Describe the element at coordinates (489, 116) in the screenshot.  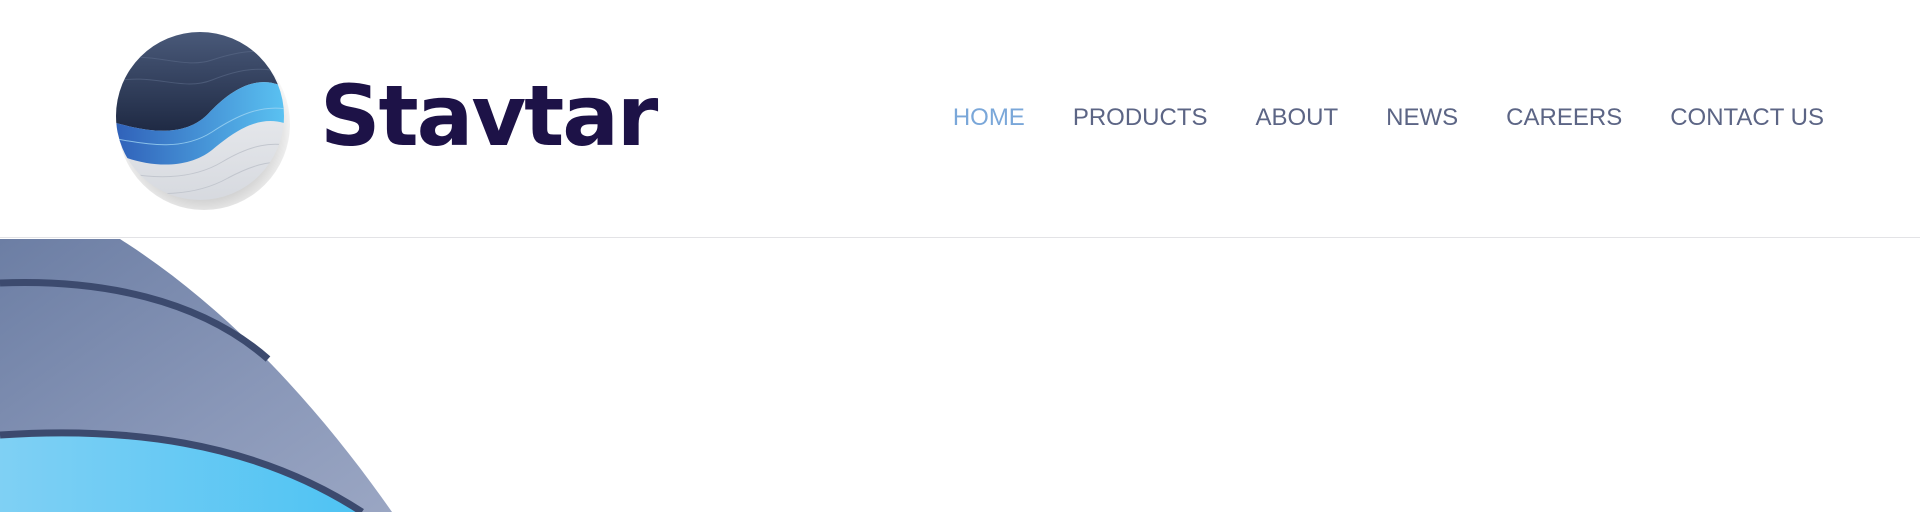
I see `brand-name: Stavtar` at that location.